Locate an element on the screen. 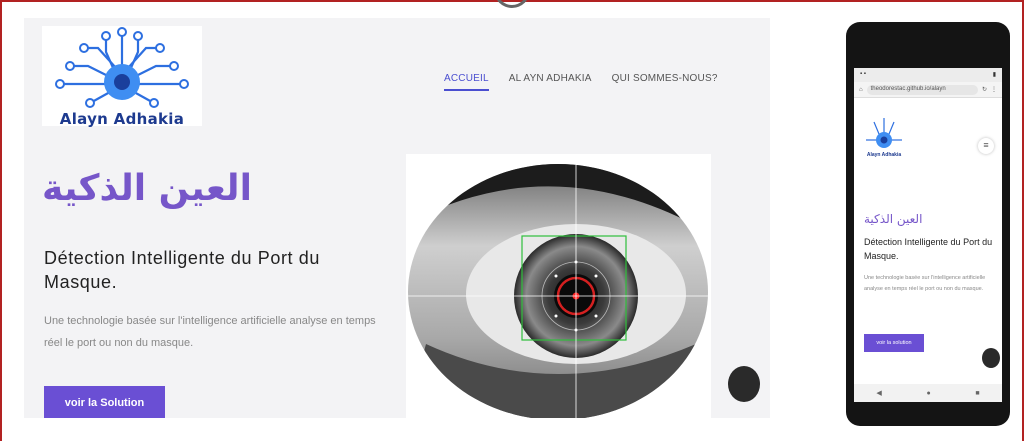 The width and height of the screenshot is (1024, 441). signal-icon: ▪ ▪ is located at coordinates (863, 74).